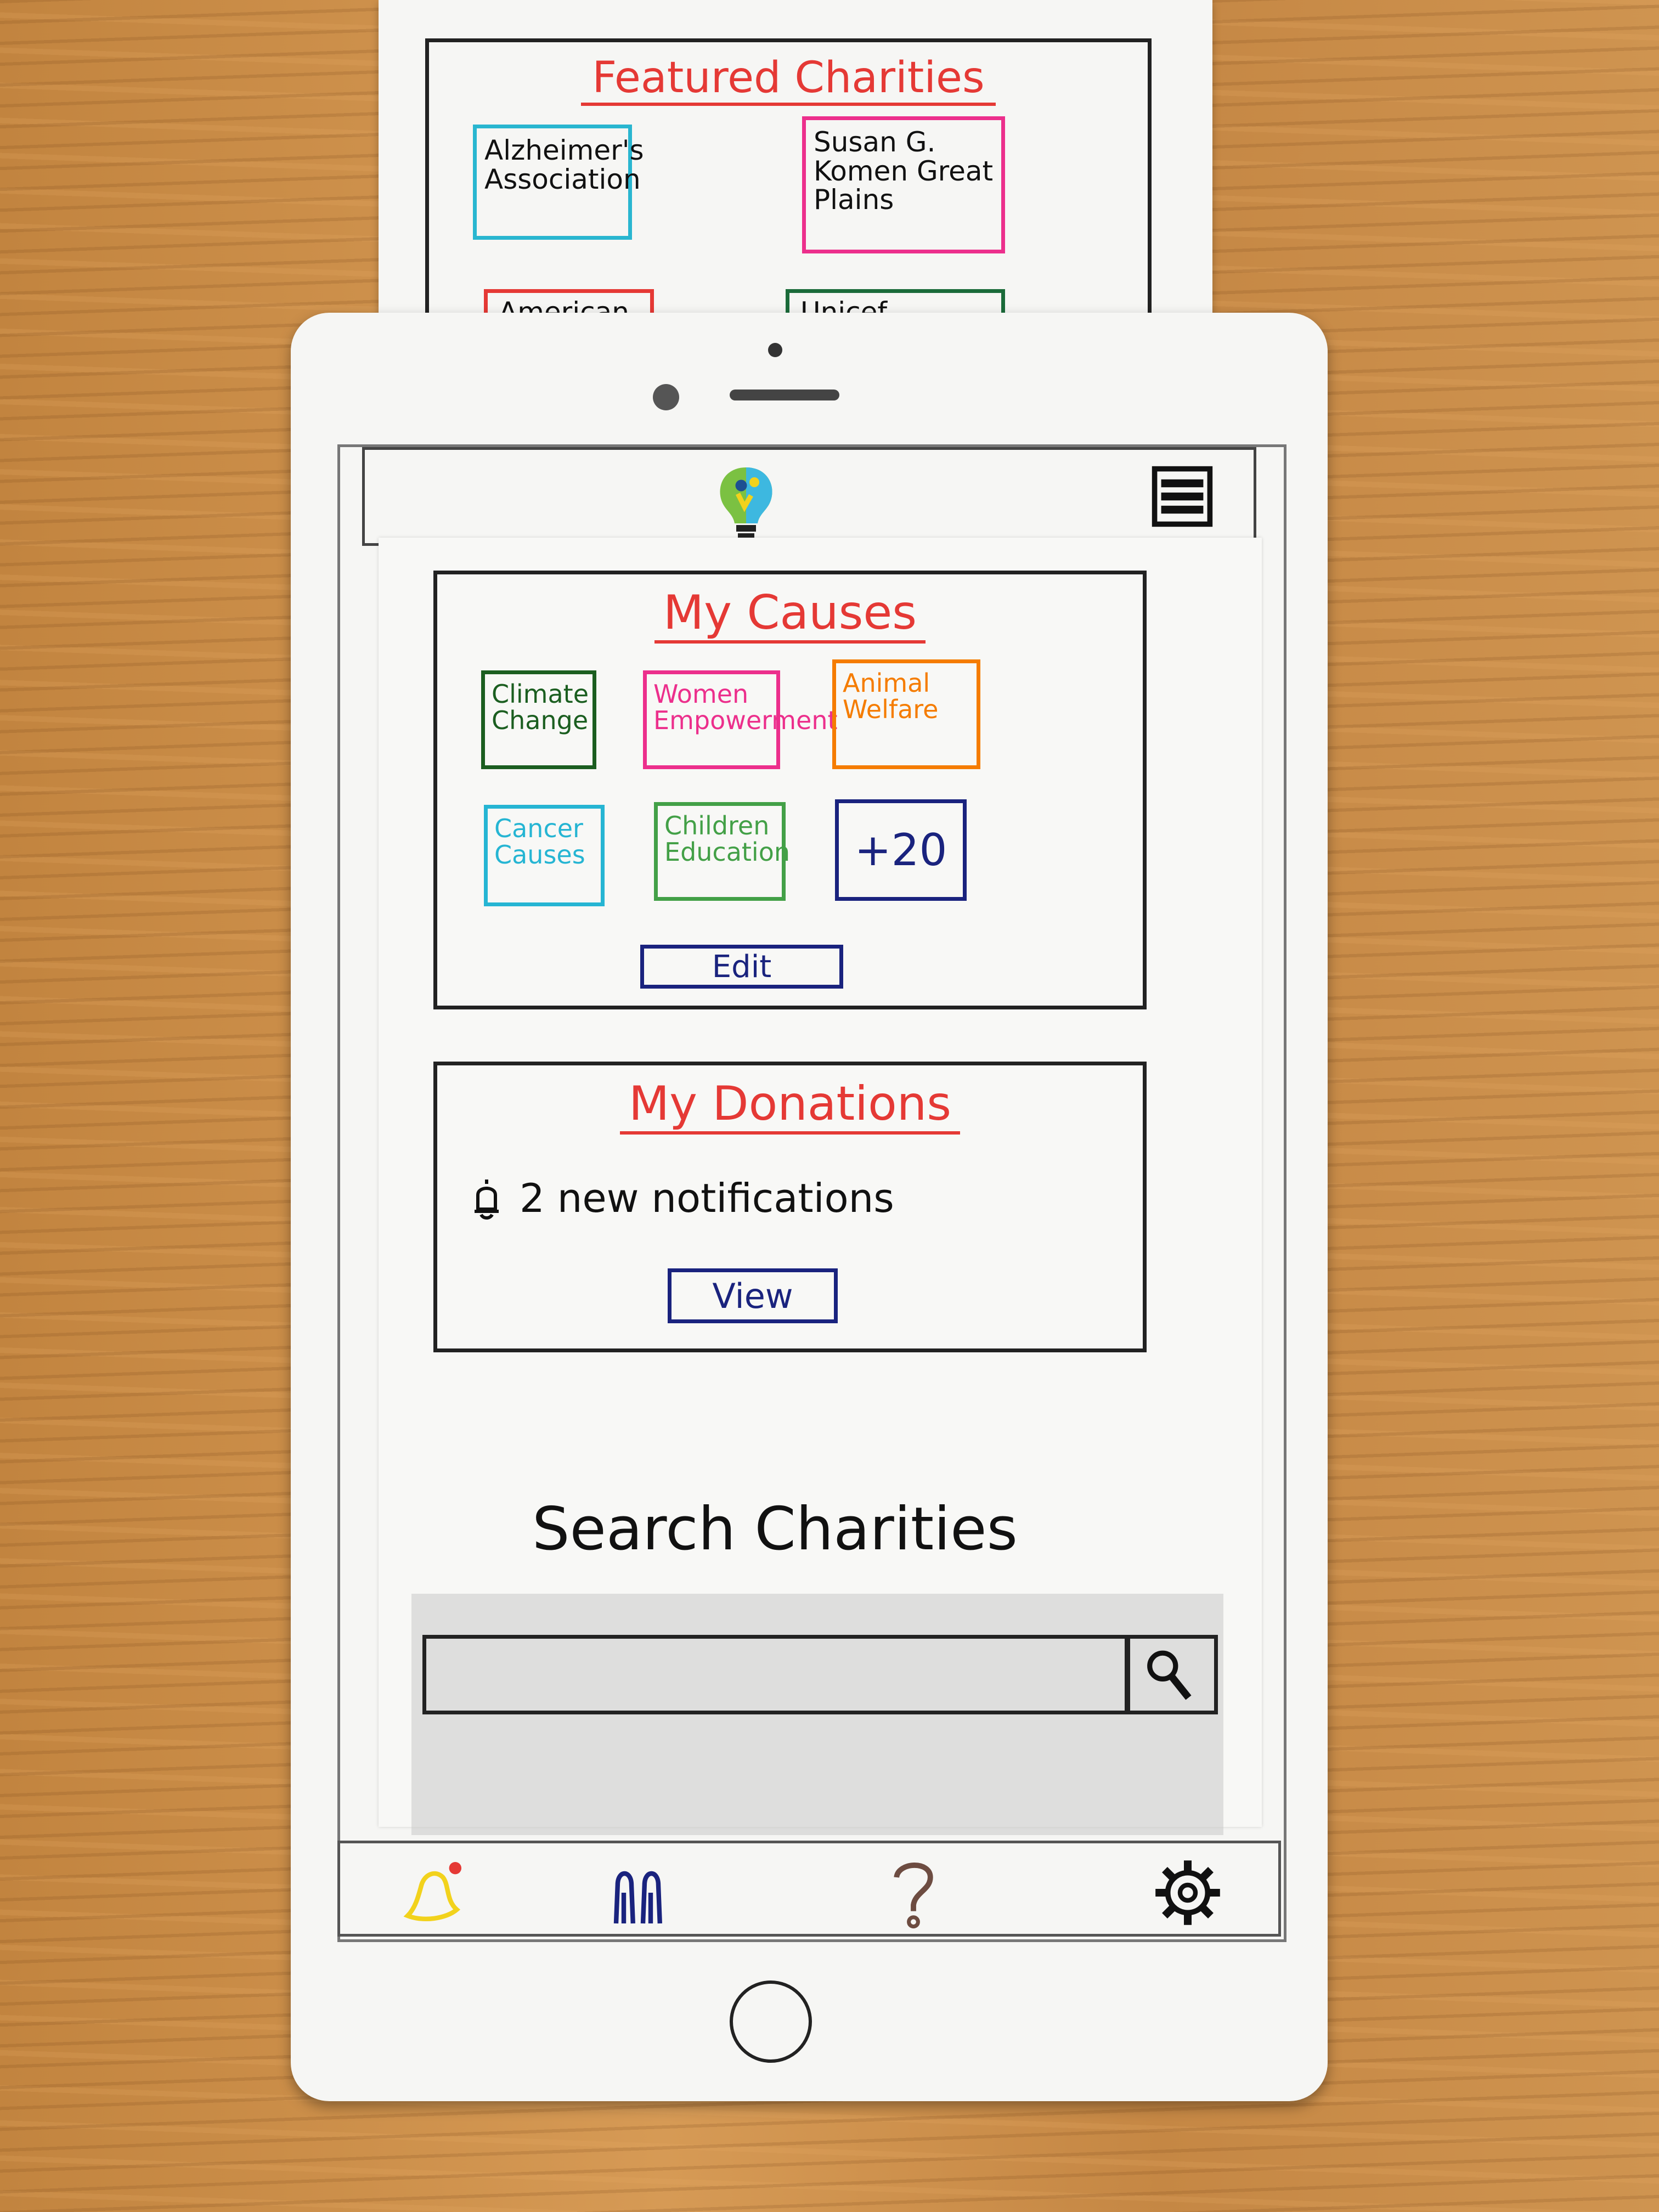 The image size is (1659, 2212). I want to click on tape-overlay, so click(817, 1714).